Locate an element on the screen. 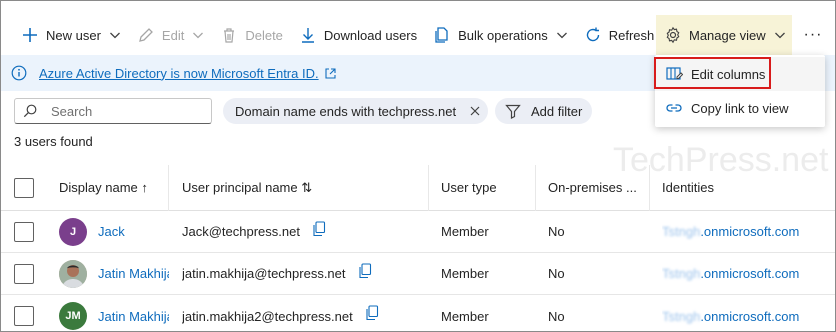 This screenshot has height=332, width=836. upn-cell: jatin.makhija@techpress.net is located at coordinates (304, 273).